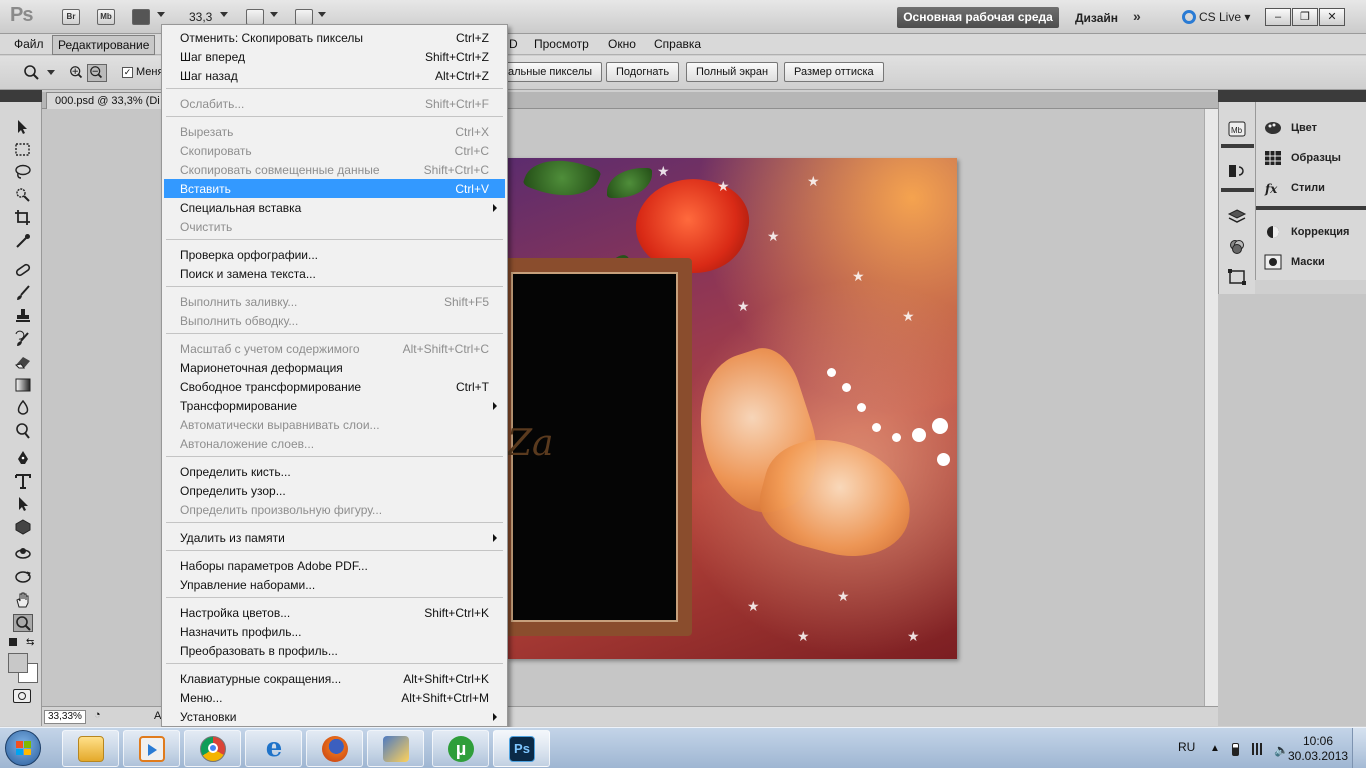  Describe the element at coordinates (23, 504) in the screenshot. I see `path-selection-tool-icon` at that location.